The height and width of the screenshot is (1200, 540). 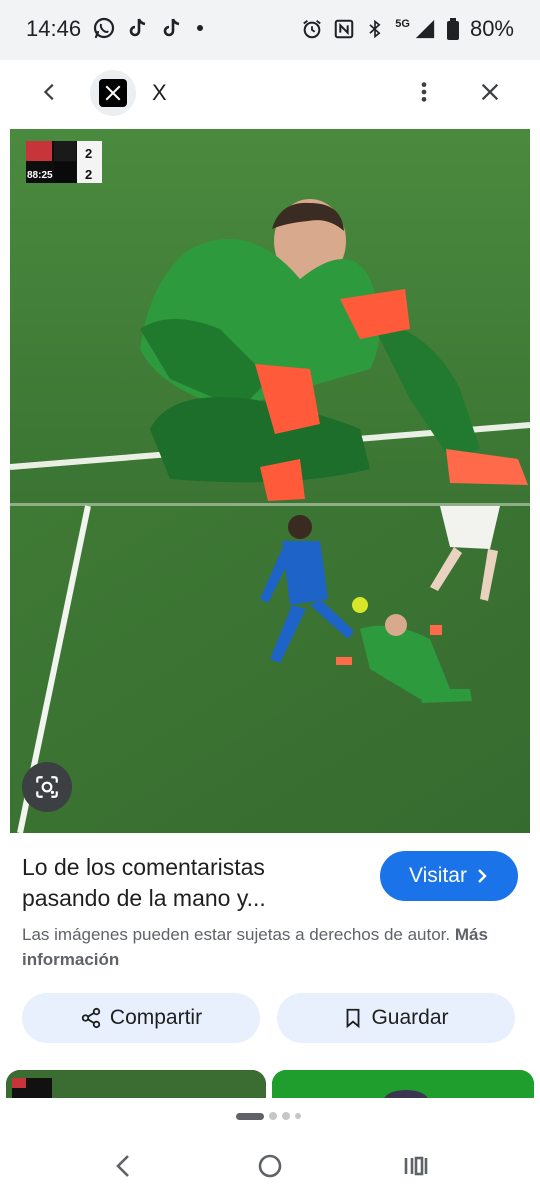 What do you see at coordinates (270, 1084) in the screenshot?
I see `related-images` at bounding box center [270, 1084].